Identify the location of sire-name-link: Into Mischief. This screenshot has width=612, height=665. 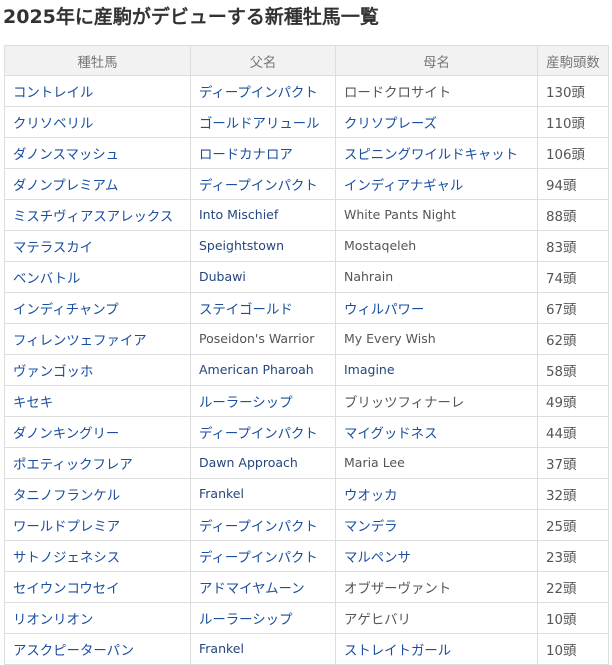
(238, 214).